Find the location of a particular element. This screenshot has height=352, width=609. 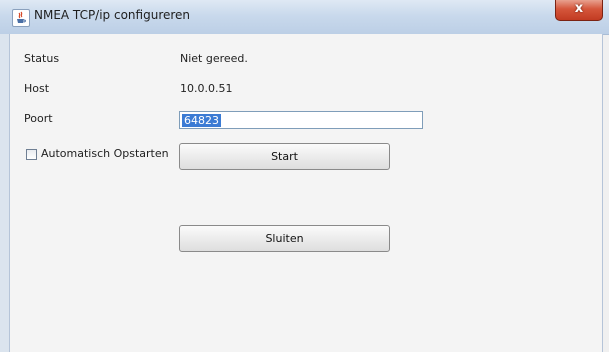

close-button: Sluiten is located at coordinates (284, 238).